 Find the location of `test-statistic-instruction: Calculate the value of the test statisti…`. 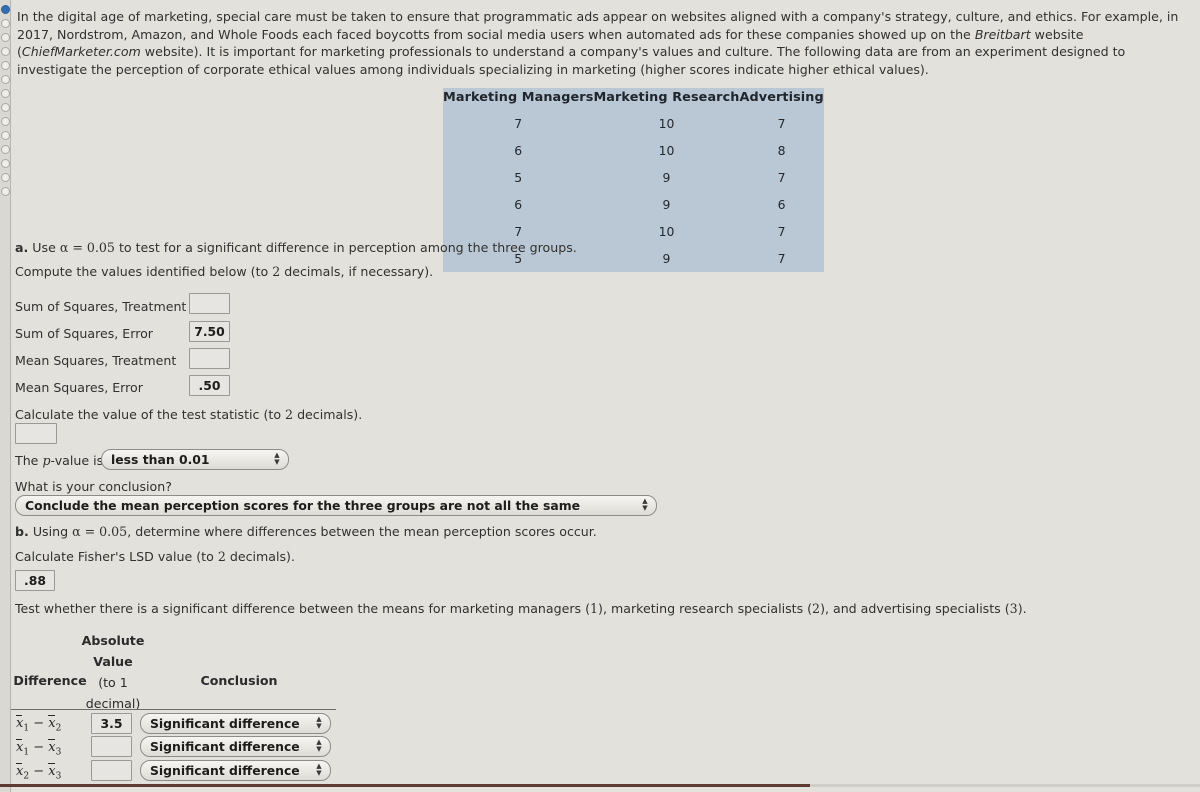

test-statistic-instruction: Calculate the value of the test statisti… is located at coordinates (188, 415).